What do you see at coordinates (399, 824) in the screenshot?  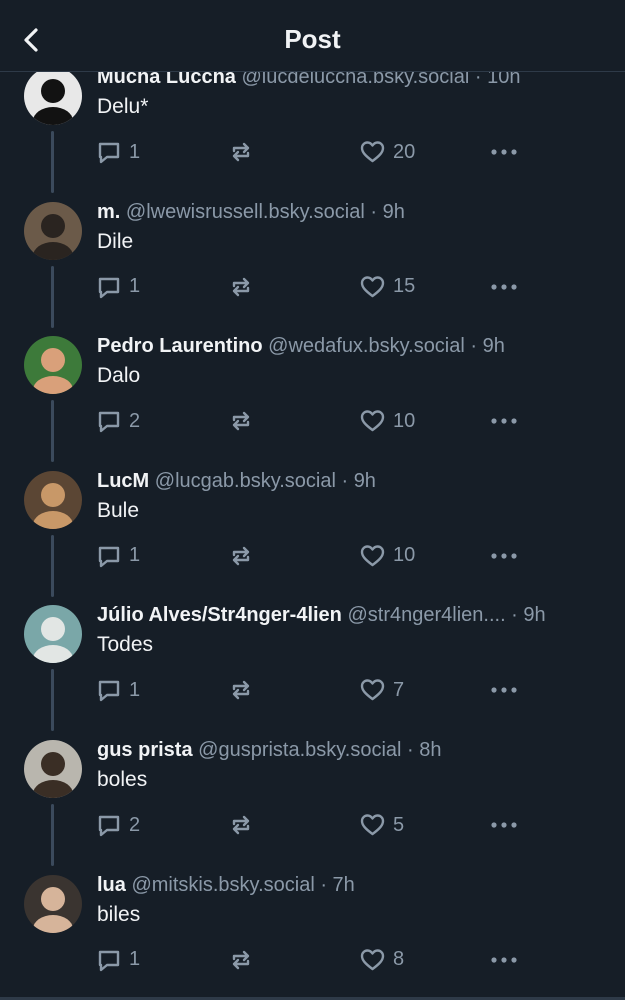 I see `like-count: 5` at bounding box center [399, 824].